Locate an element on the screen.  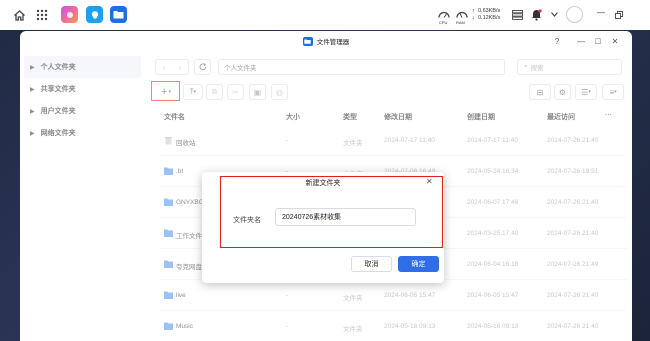
user-menu-chevron-icon is located at coordinates (554, 14).